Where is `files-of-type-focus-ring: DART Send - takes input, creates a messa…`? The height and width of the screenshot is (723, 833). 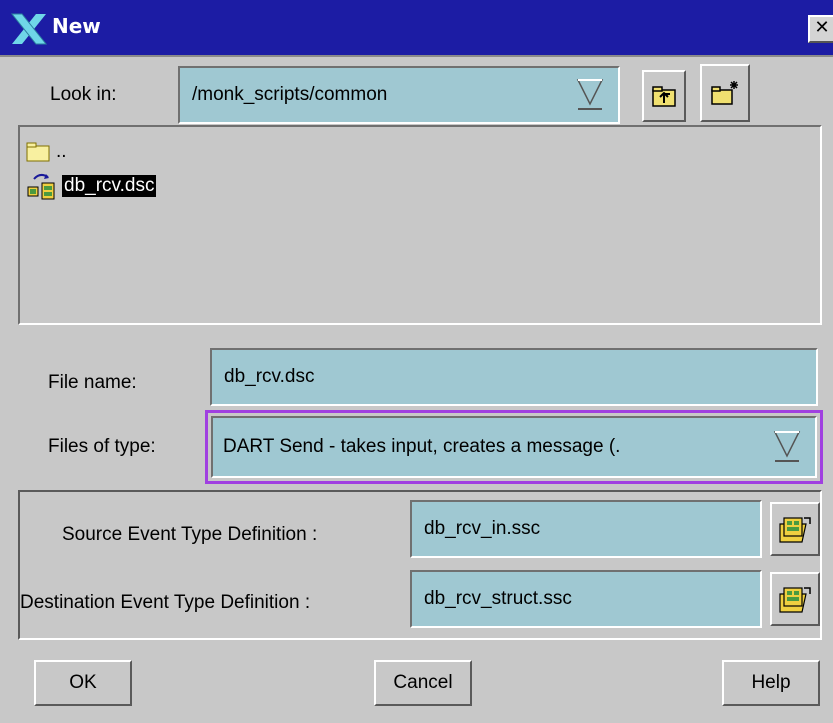 files-of-type-focus-ring: DART Send - takes input, creates a messa… is located at coordinates (514, 447).